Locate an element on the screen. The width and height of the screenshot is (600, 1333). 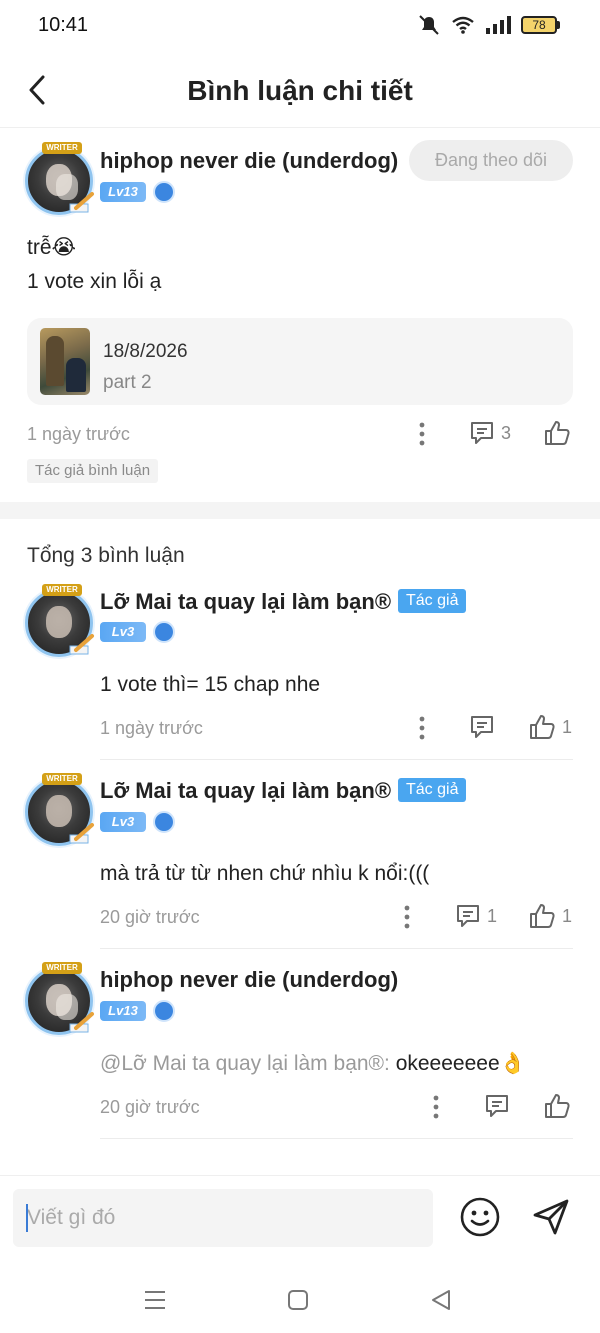
reply-button: 3 is located at coordinates (490, 433).